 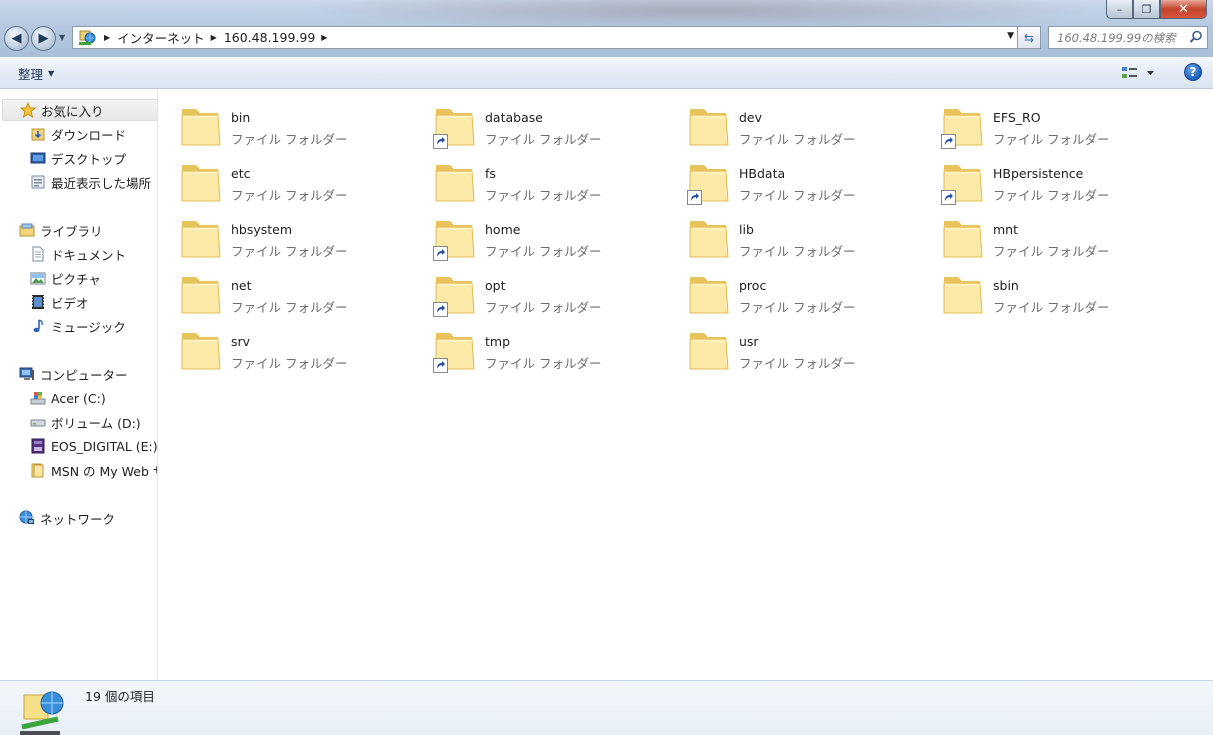 What do you see at coordinates (38, 398) in the screenshot?
I see `system-drive-icon` at bounding box center [38, 398].